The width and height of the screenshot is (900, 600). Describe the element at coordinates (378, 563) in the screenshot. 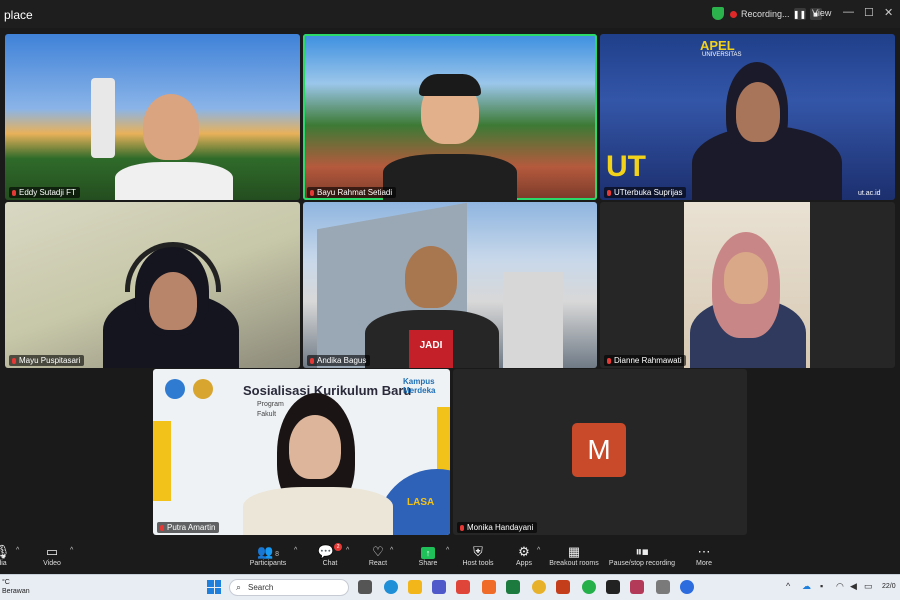

I see `react-label: React` at that location.